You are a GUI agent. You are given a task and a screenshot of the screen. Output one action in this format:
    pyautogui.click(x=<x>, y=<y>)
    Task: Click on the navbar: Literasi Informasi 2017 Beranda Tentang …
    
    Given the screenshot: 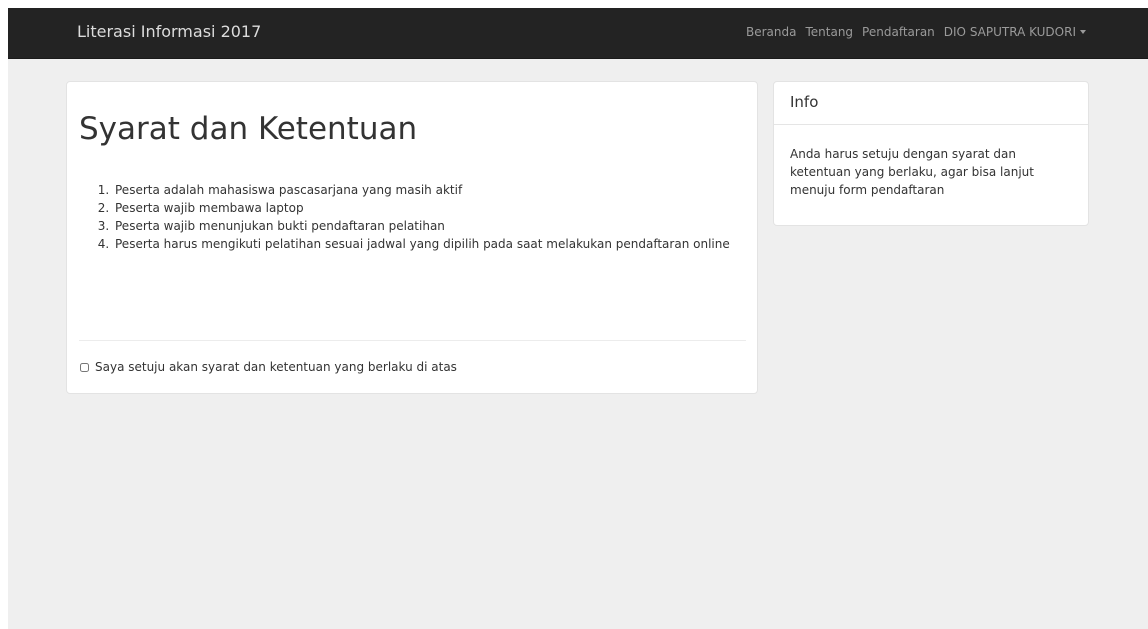 What is the action you would take?
    pyautogui.click(x=578, y=33)
    